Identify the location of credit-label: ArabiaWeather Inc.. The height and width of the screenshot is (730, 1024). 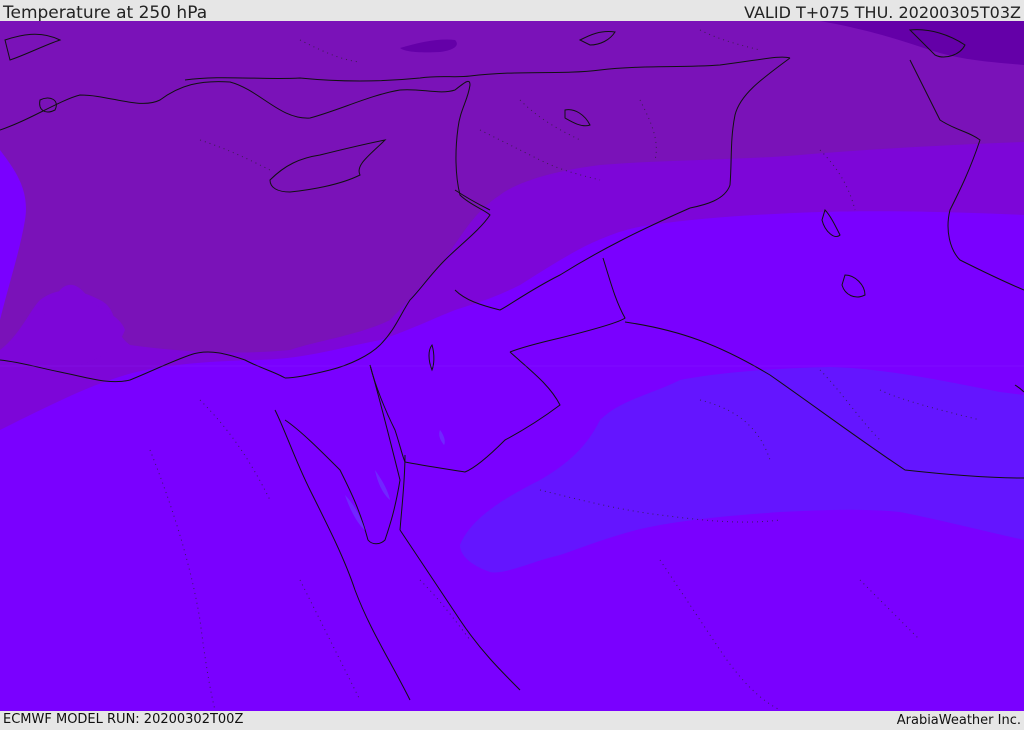
(958, 720).